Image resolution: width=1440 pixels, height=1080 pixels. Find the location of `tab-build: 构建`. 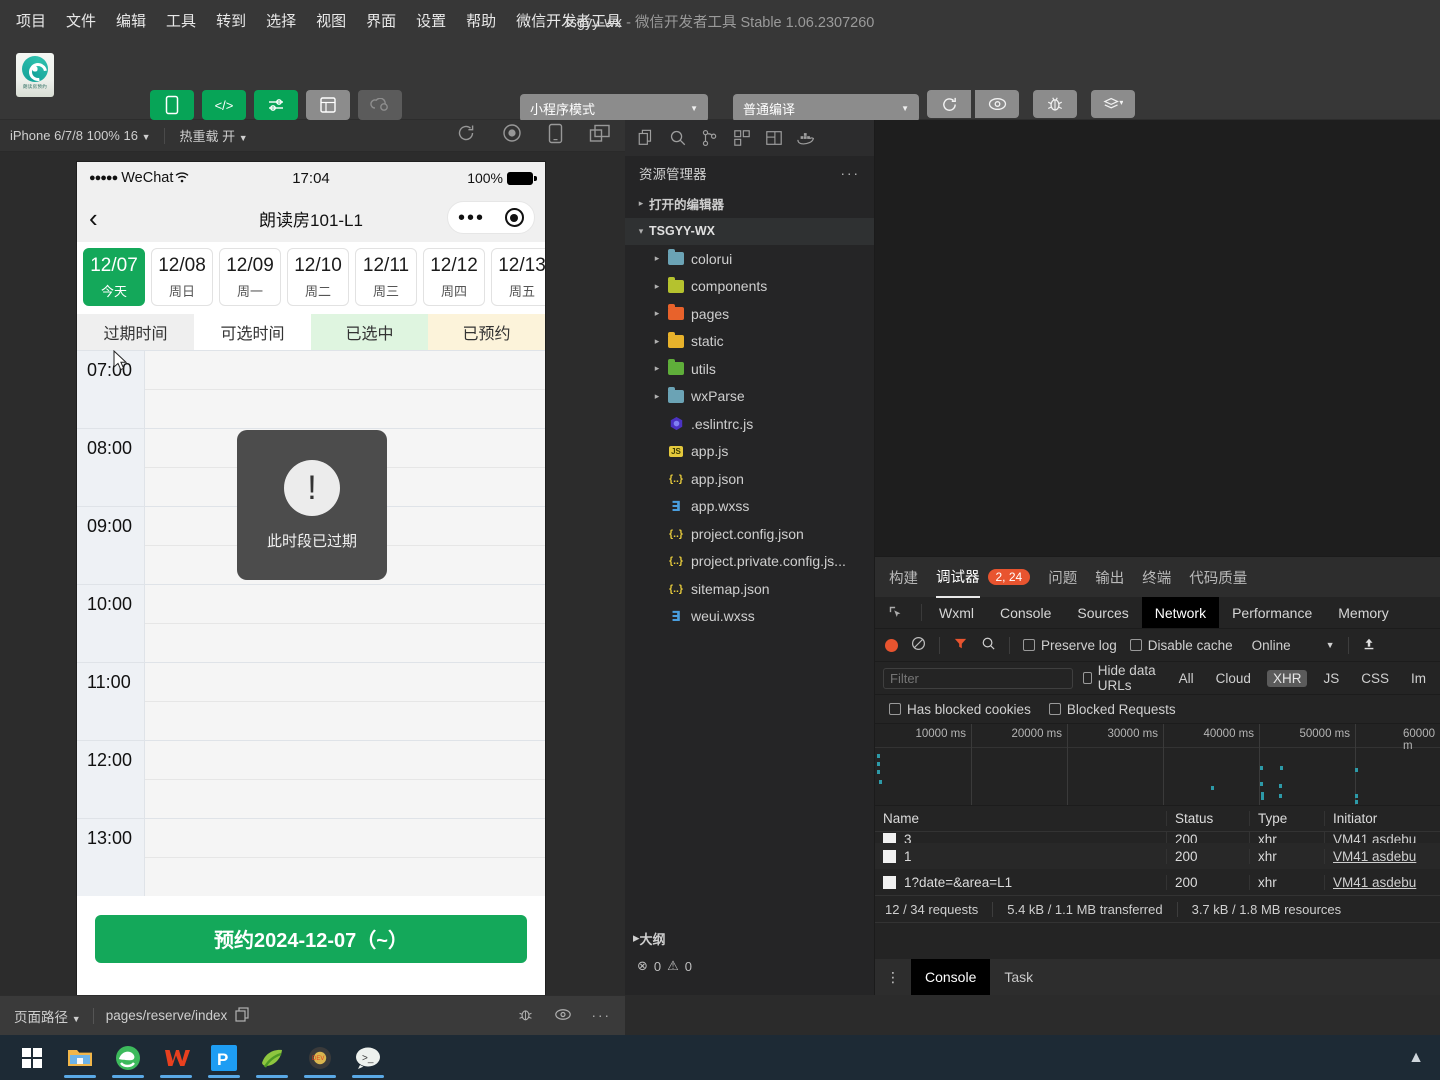

tab-build: 构建 is located at coordinates (903, 577).